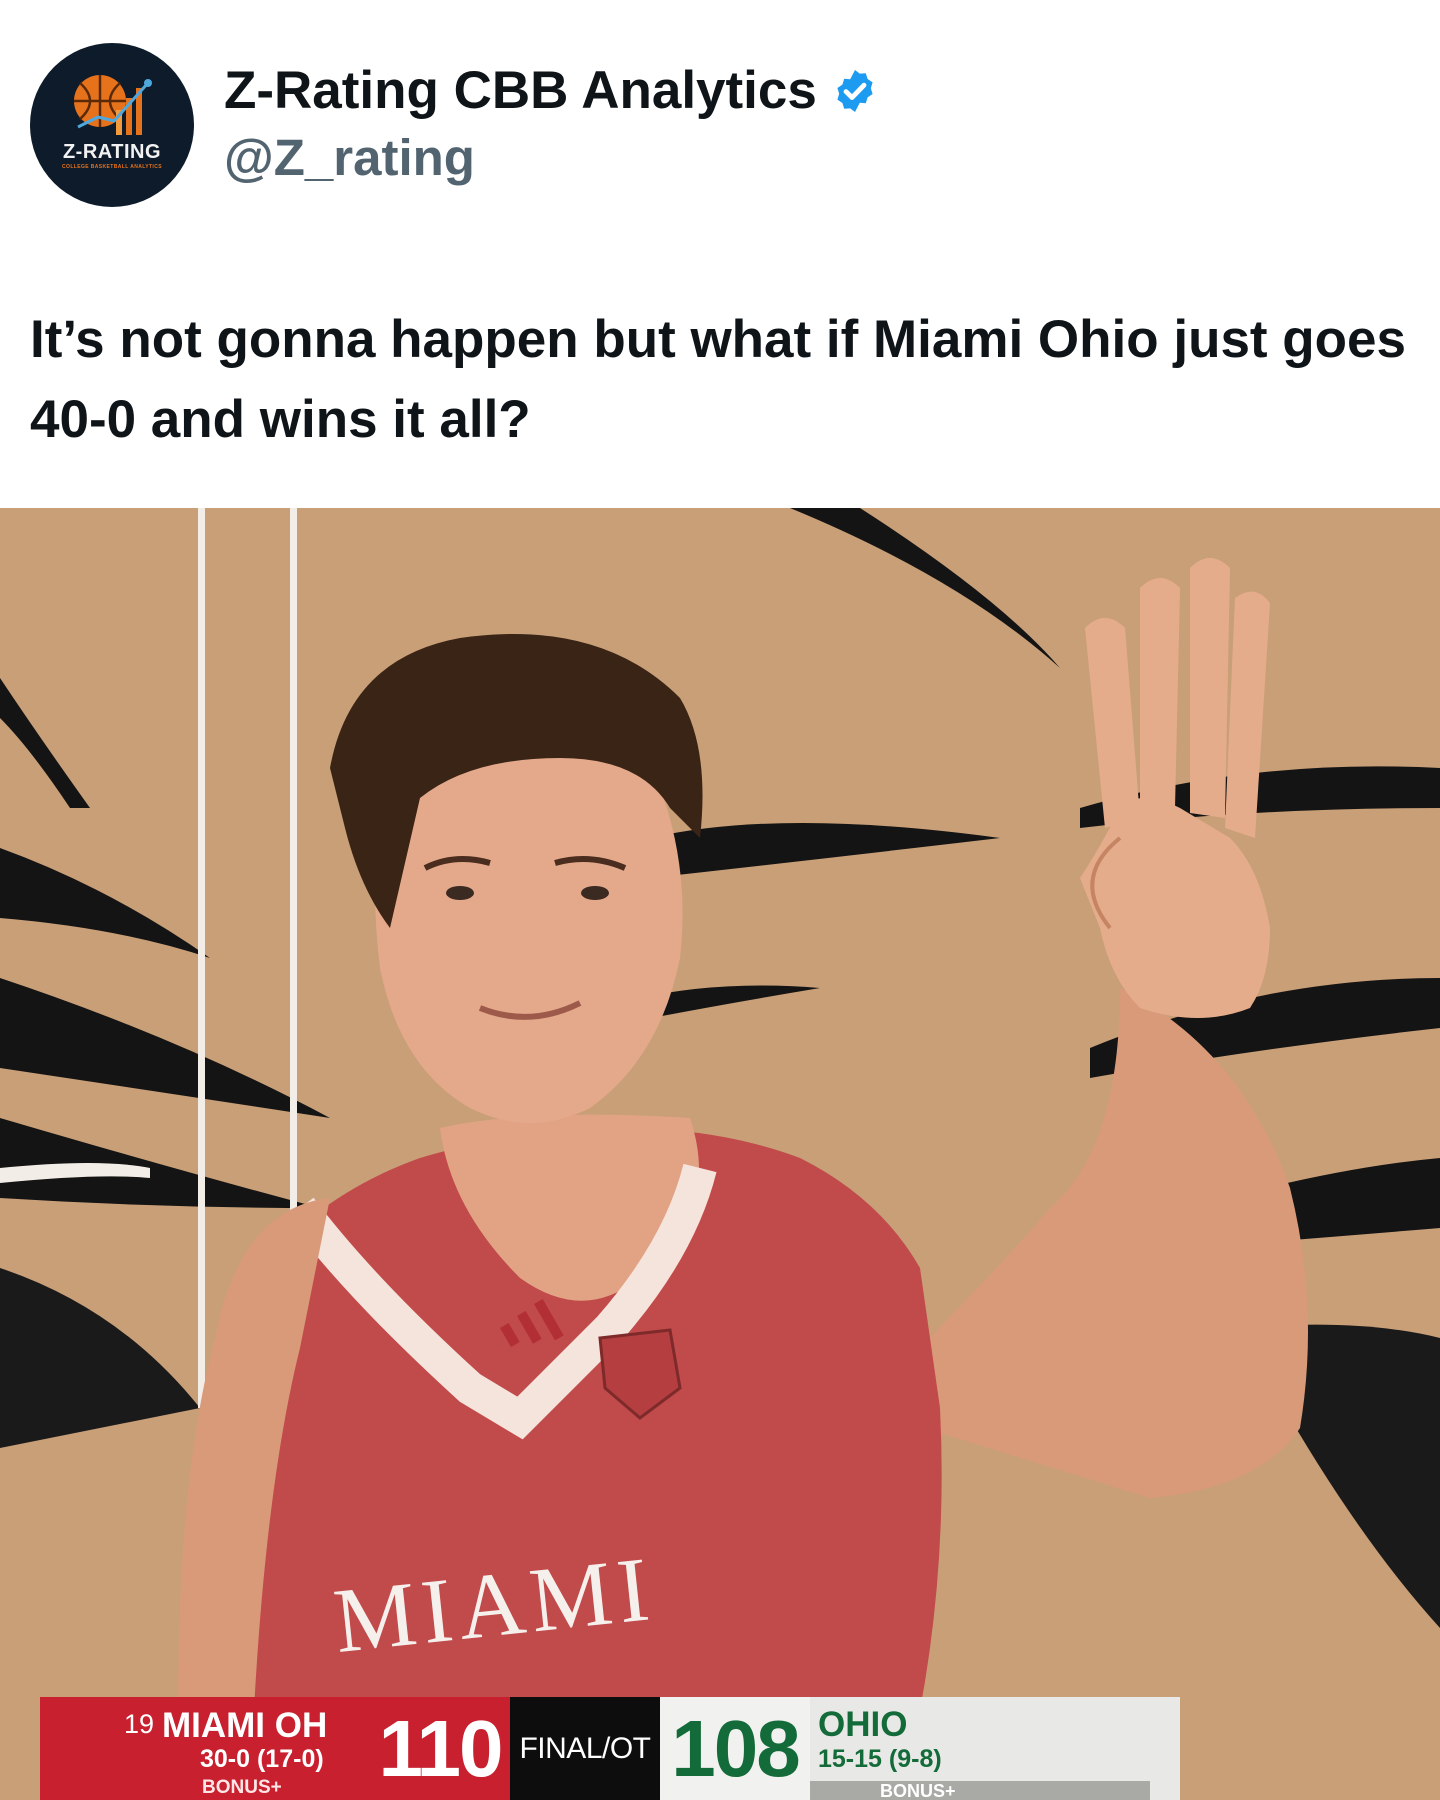  I want to click on avatar-logo-text: Z-RATING, so click(112, 152).